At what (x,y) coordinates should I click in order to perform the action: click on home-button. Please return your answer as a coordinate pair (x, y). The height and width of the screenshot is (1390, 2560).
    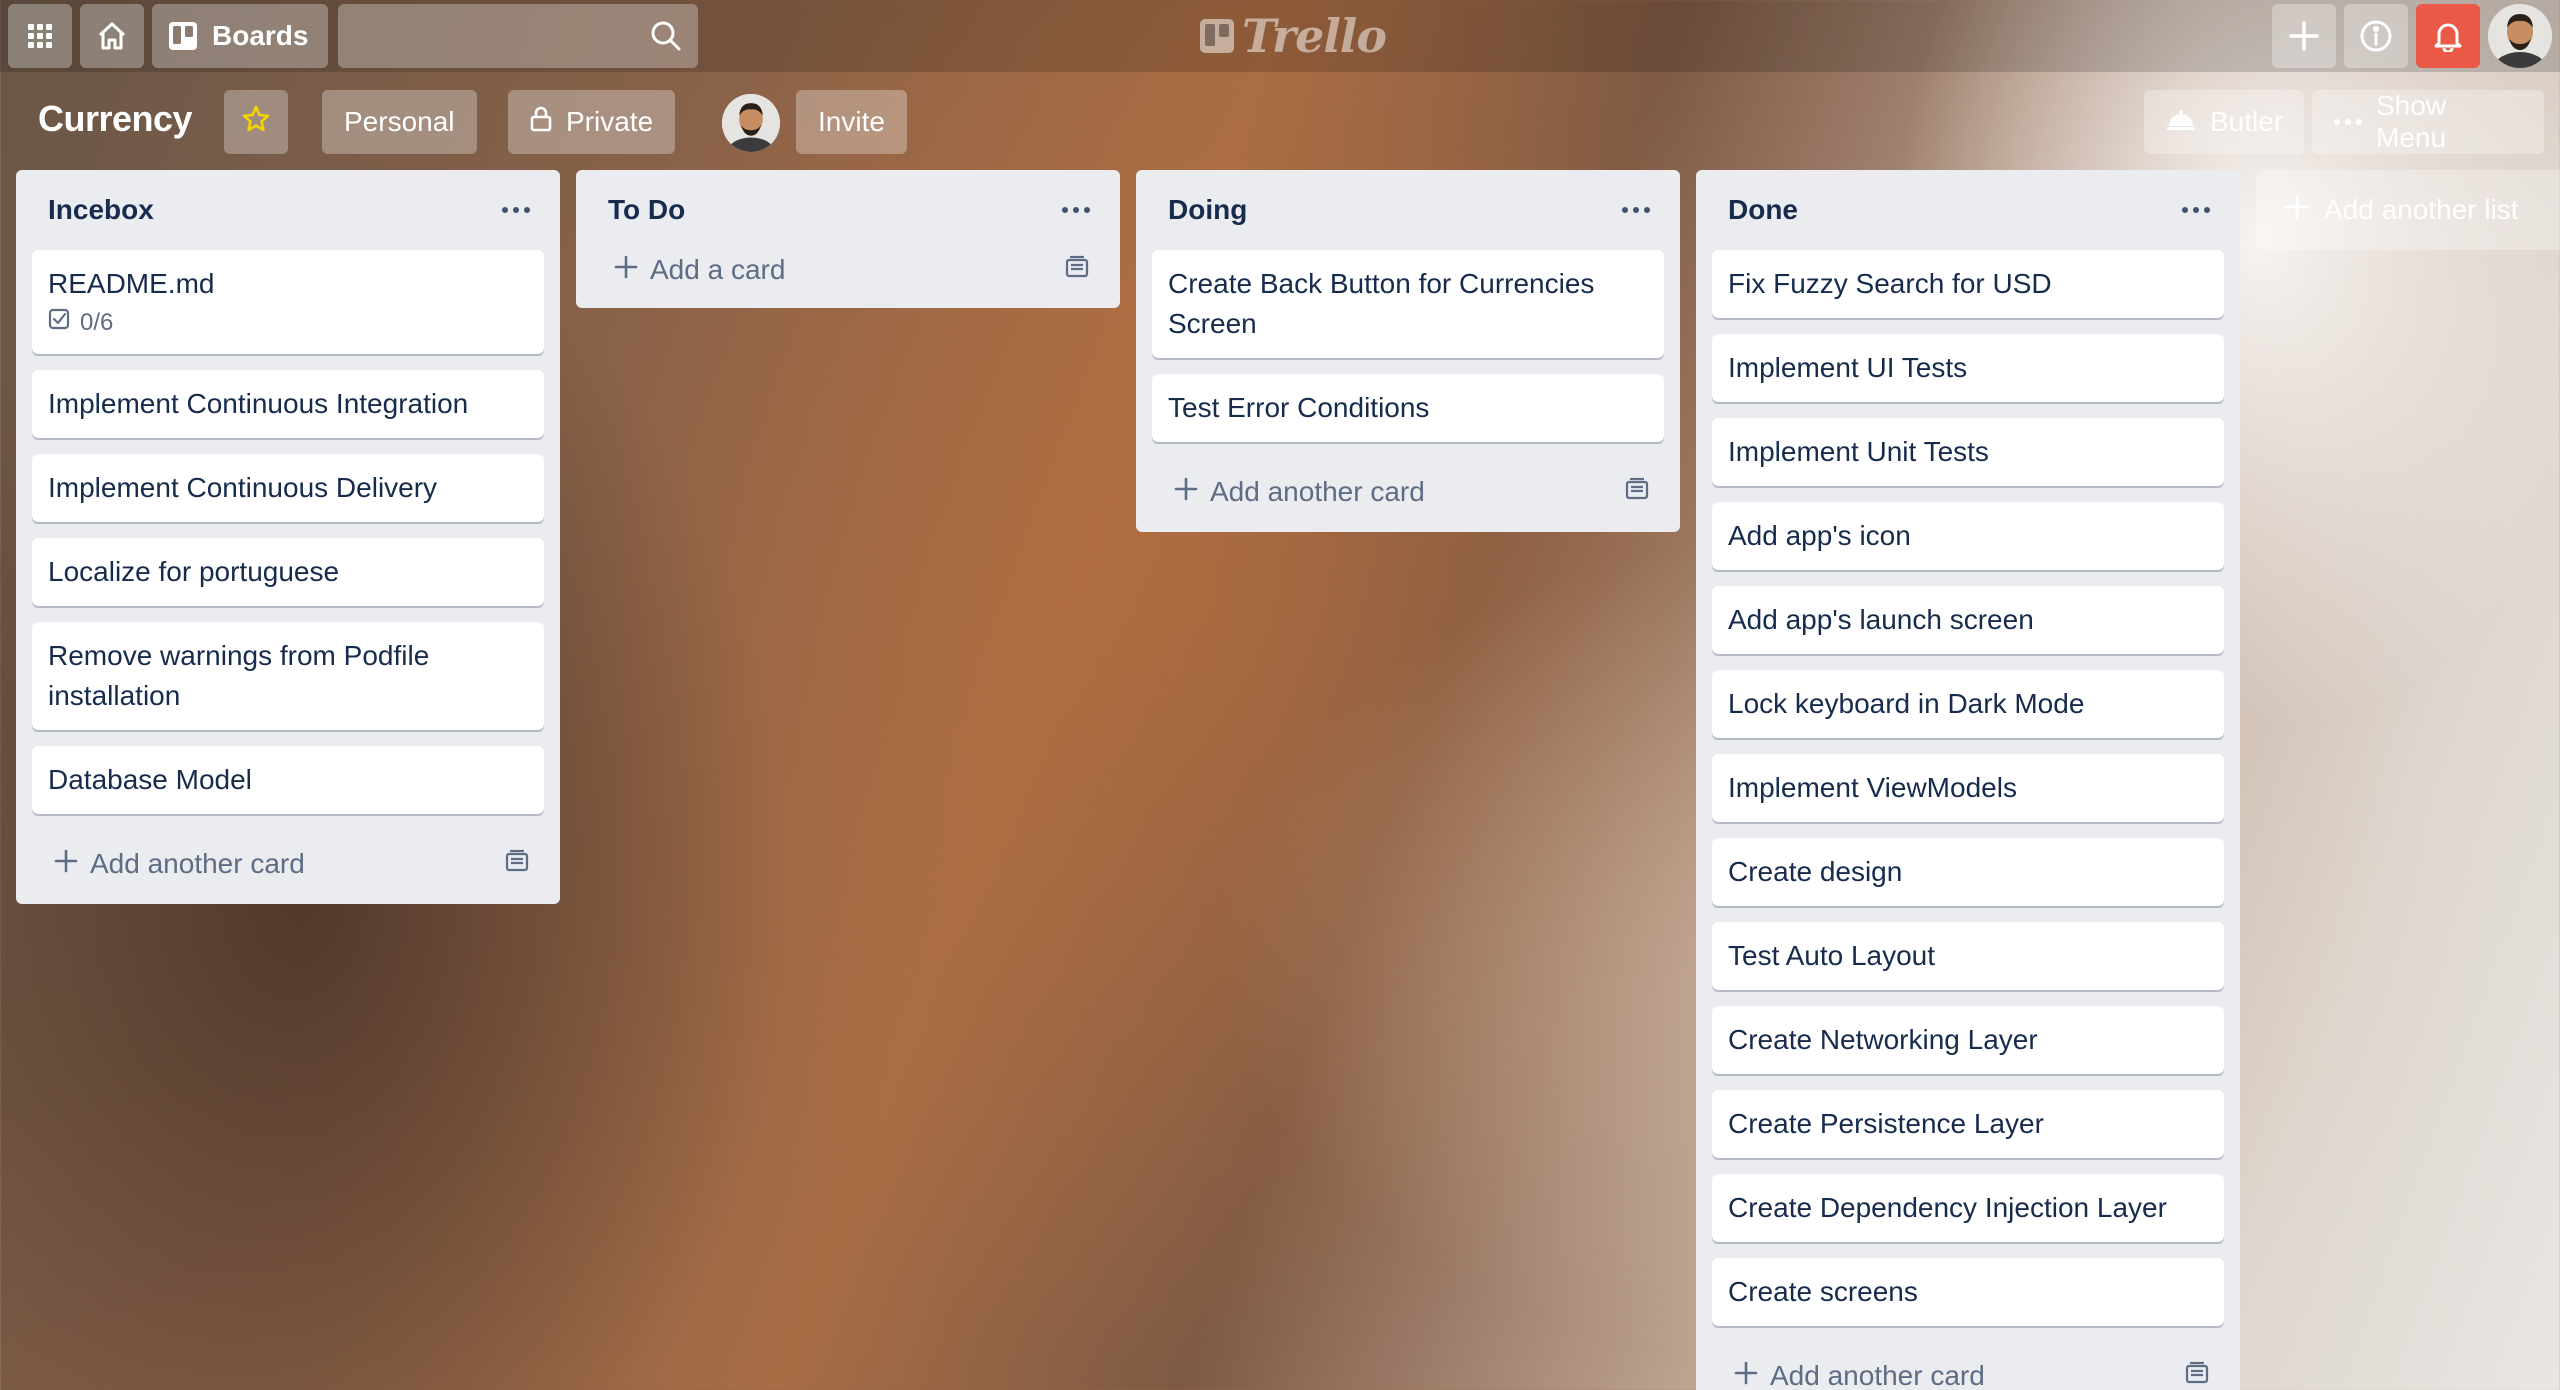
    Looking at the image, I should click on (112, 36).